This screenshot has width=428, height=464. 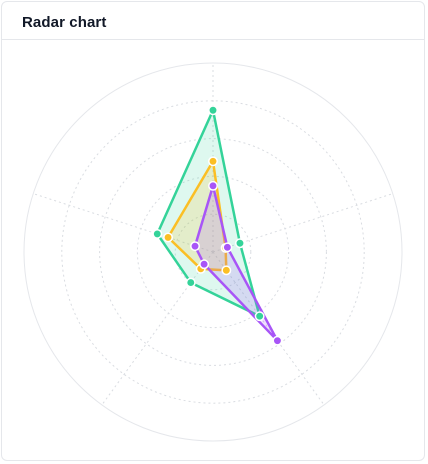 I want to click on card-header: Radar chart, so click(x=213, y=21).